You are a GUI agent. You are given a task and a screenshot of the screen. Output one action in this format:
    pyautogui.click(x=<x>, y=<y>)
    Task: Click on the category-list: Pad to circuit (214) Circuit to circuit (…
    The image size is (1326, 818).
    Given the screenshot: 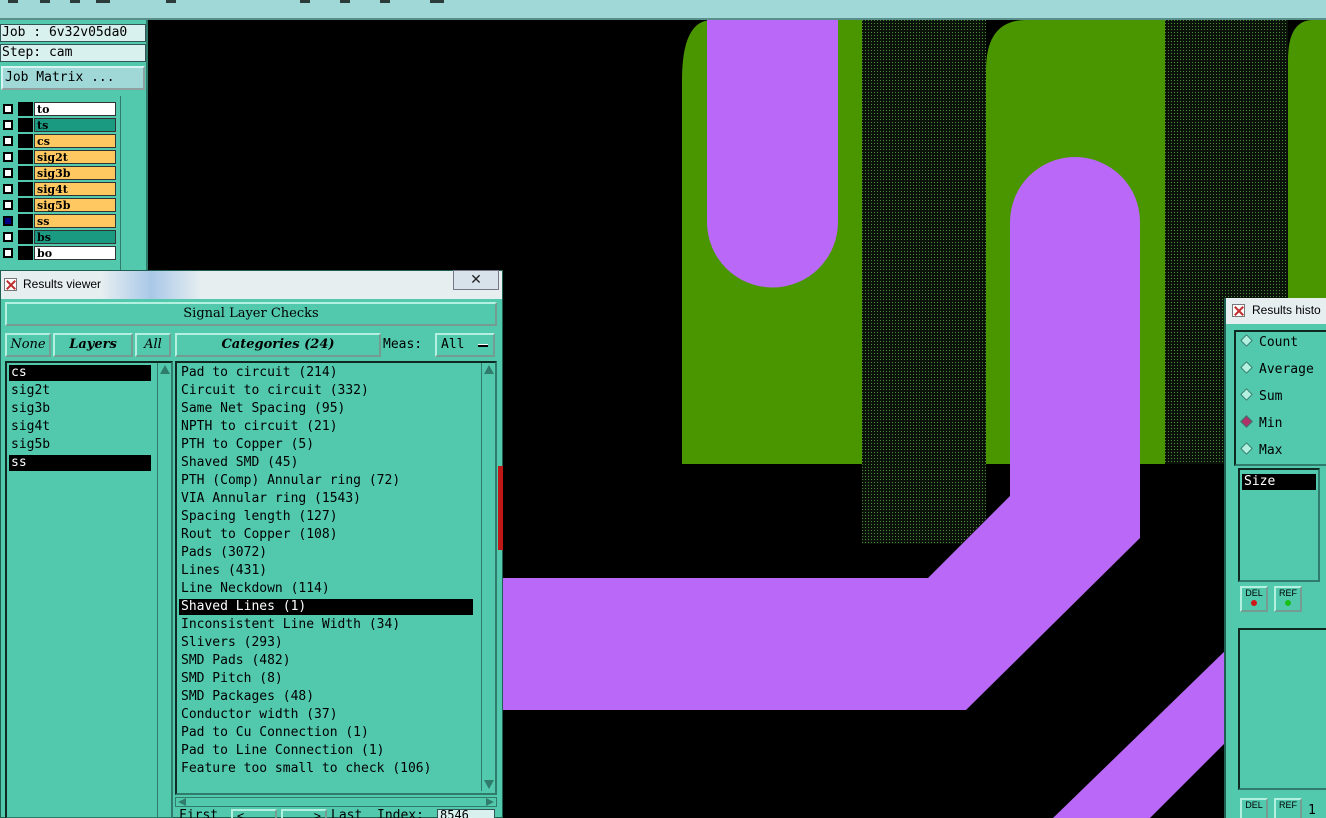 What is the action you would take?
    pyautogui.click(x=336, y=578)
    